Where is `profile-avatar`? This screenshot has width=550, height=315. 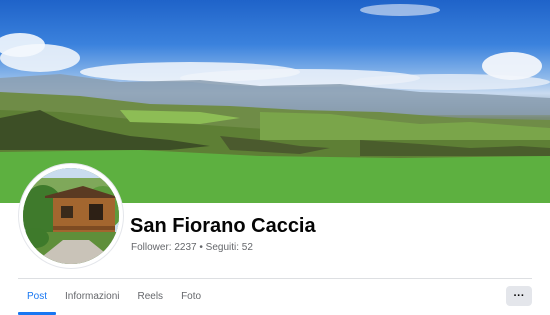
profile-avatar is located at coordinates (71, 216).